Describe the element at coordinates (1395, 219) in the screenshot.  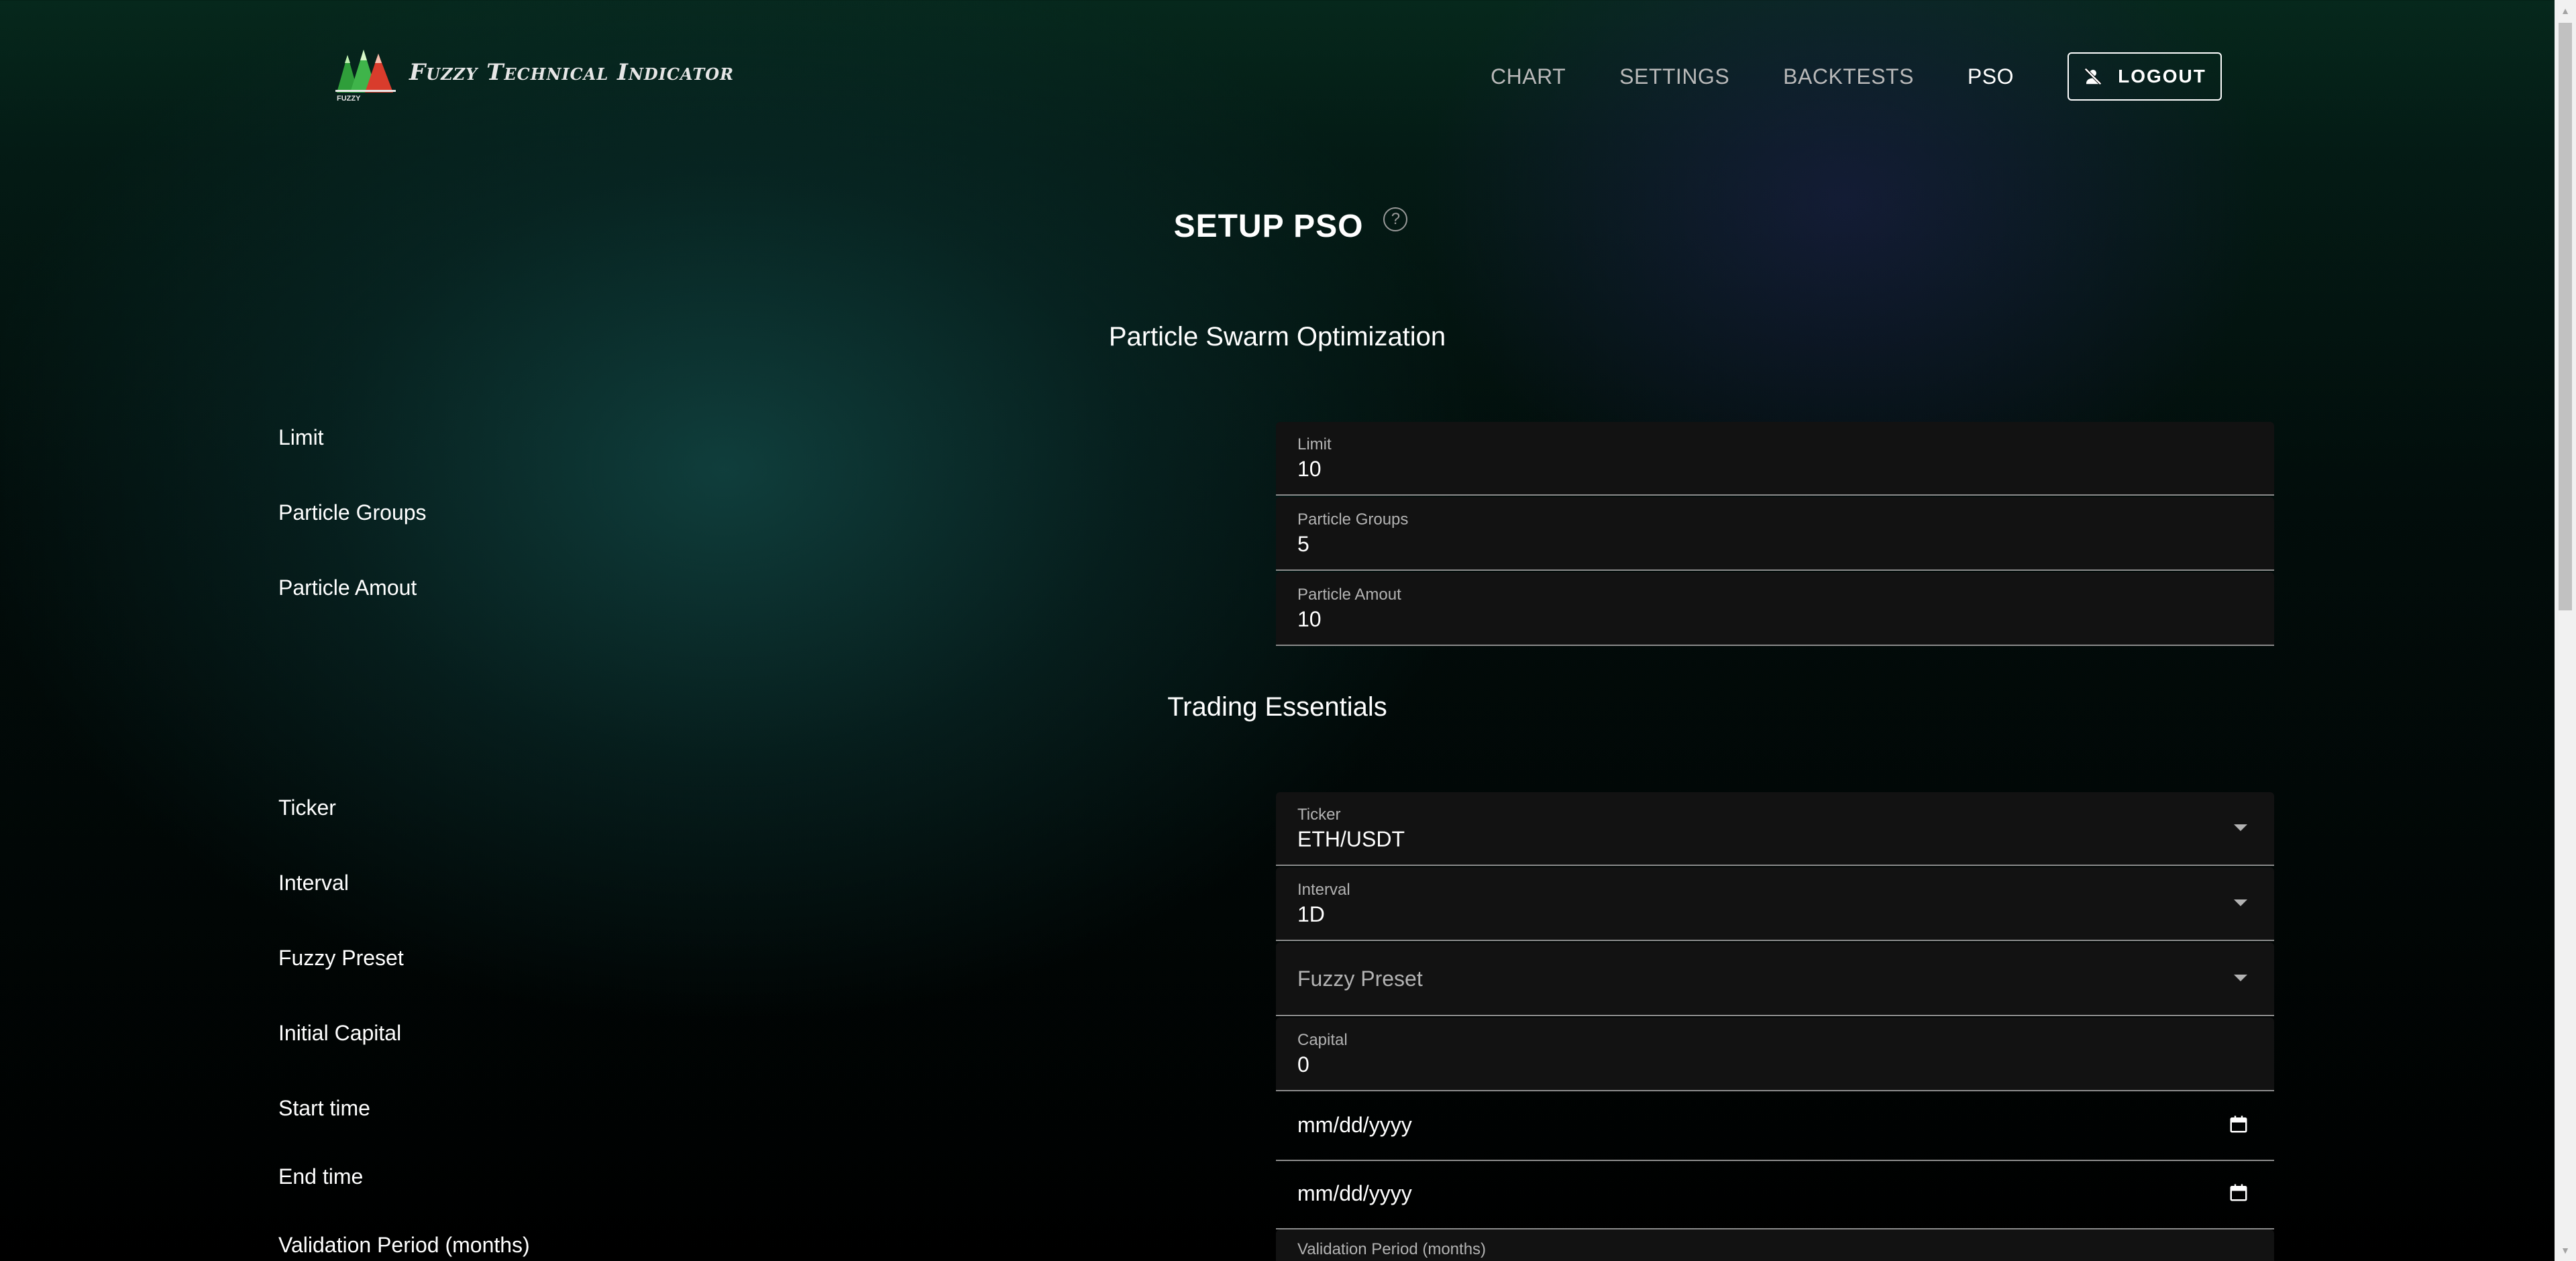
I see `help-icon: ?` at that location.